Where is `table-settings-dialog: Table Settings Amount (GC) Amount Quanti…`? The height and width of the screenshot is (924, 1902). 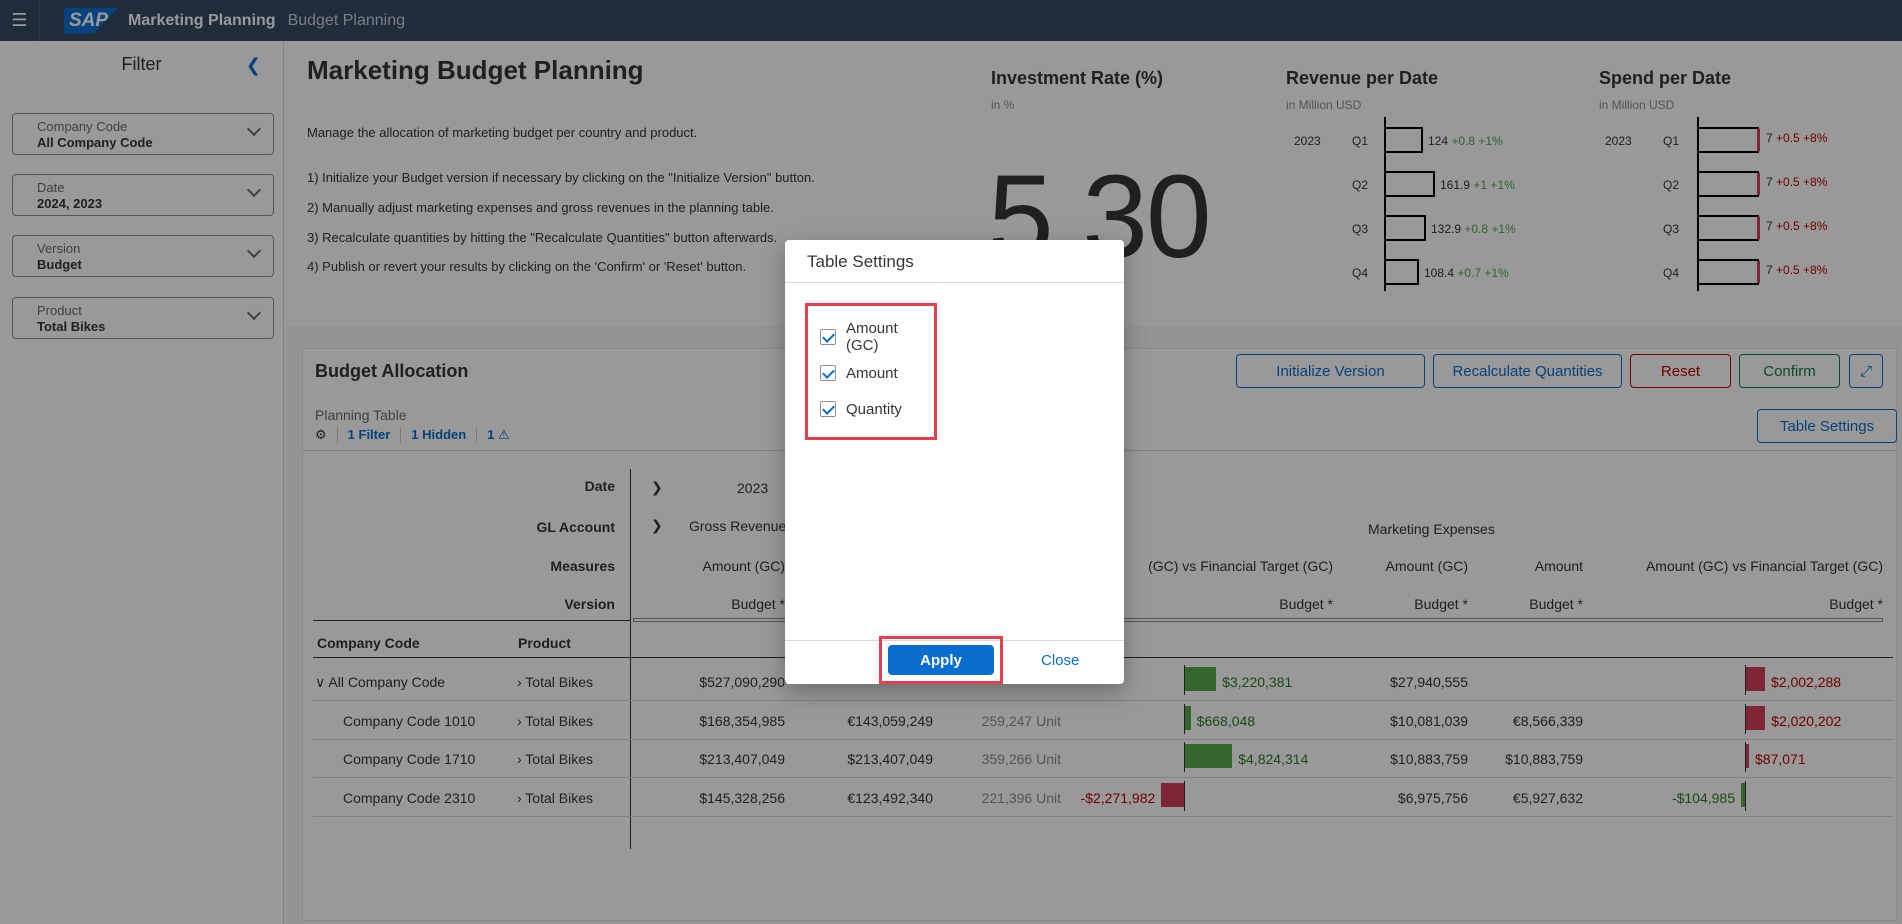 table-settings-dialog: Table Settings Amount (GC) Amount Quanti… is located at coordinates (954, 462).